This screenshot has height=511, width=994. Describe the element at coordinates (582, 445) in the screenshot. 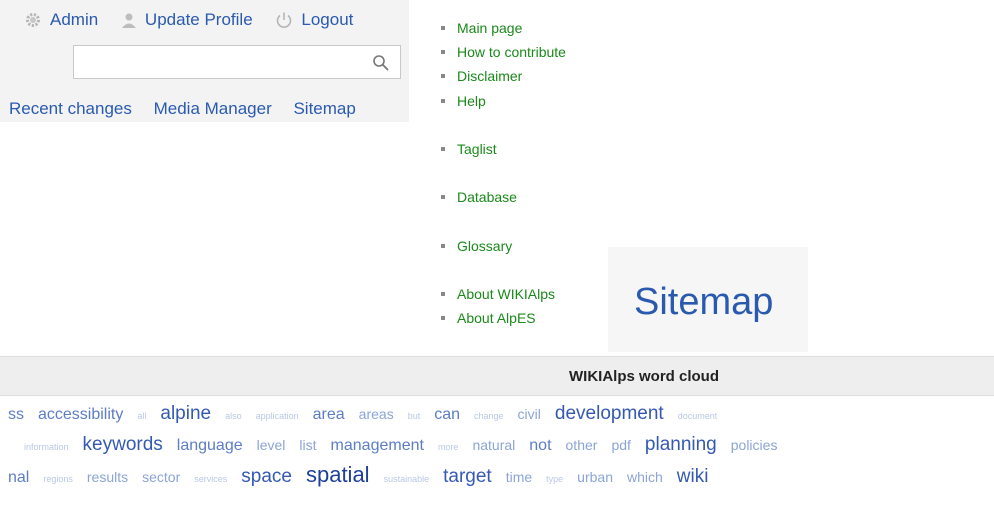

I see `word-cloud-tag: other` at that location.